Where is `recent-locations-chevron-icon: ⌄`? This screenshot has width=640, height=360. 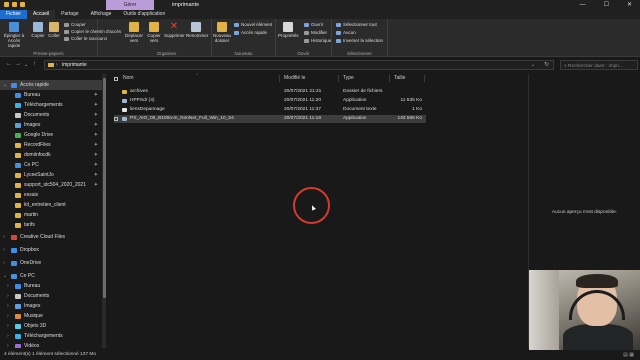
recent-locations-chevron-icon: ⌄ is located at coordinates (26, 65).